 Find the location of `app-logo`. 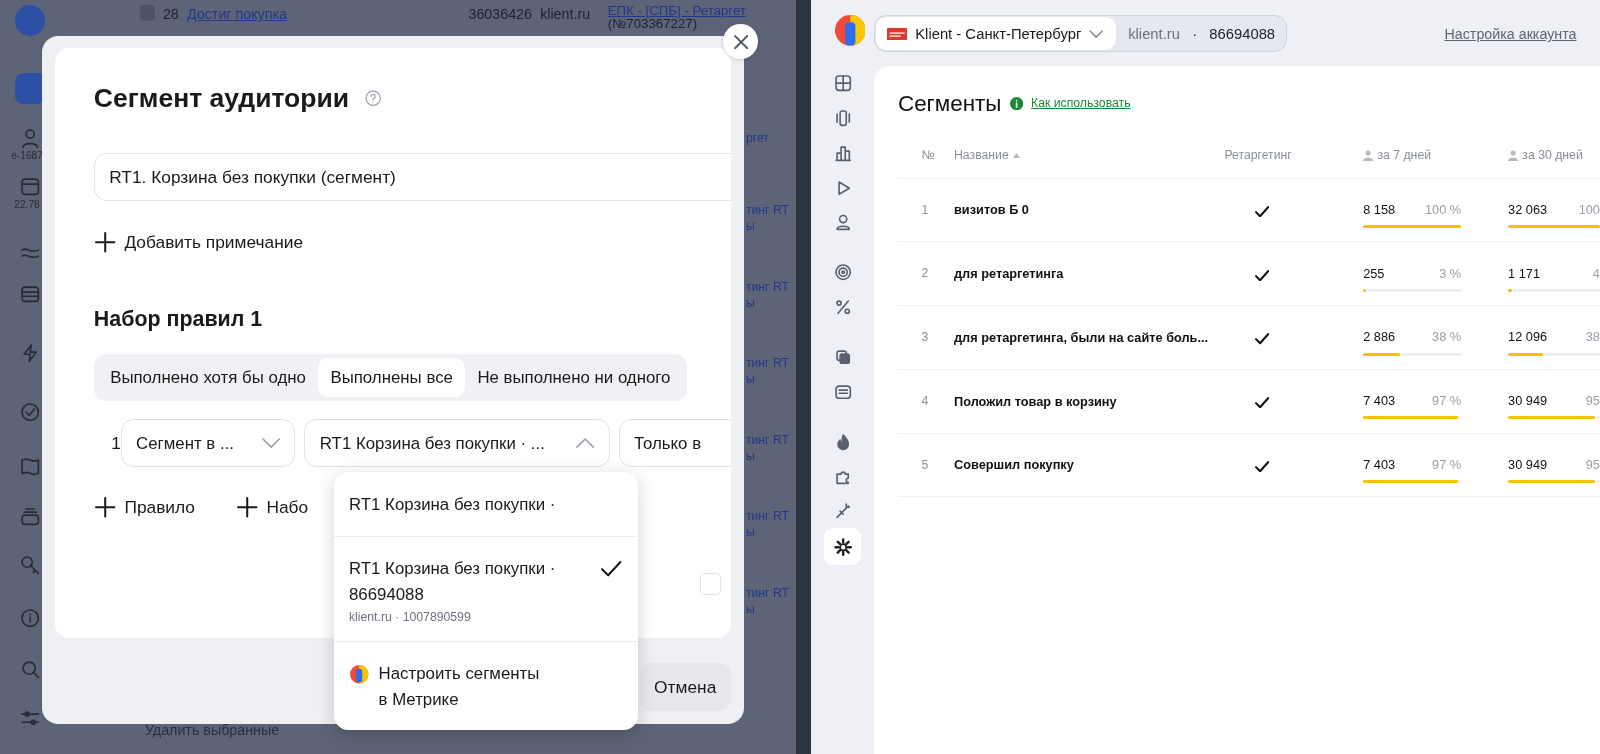

app-logo is located at coordinates (30, 20).